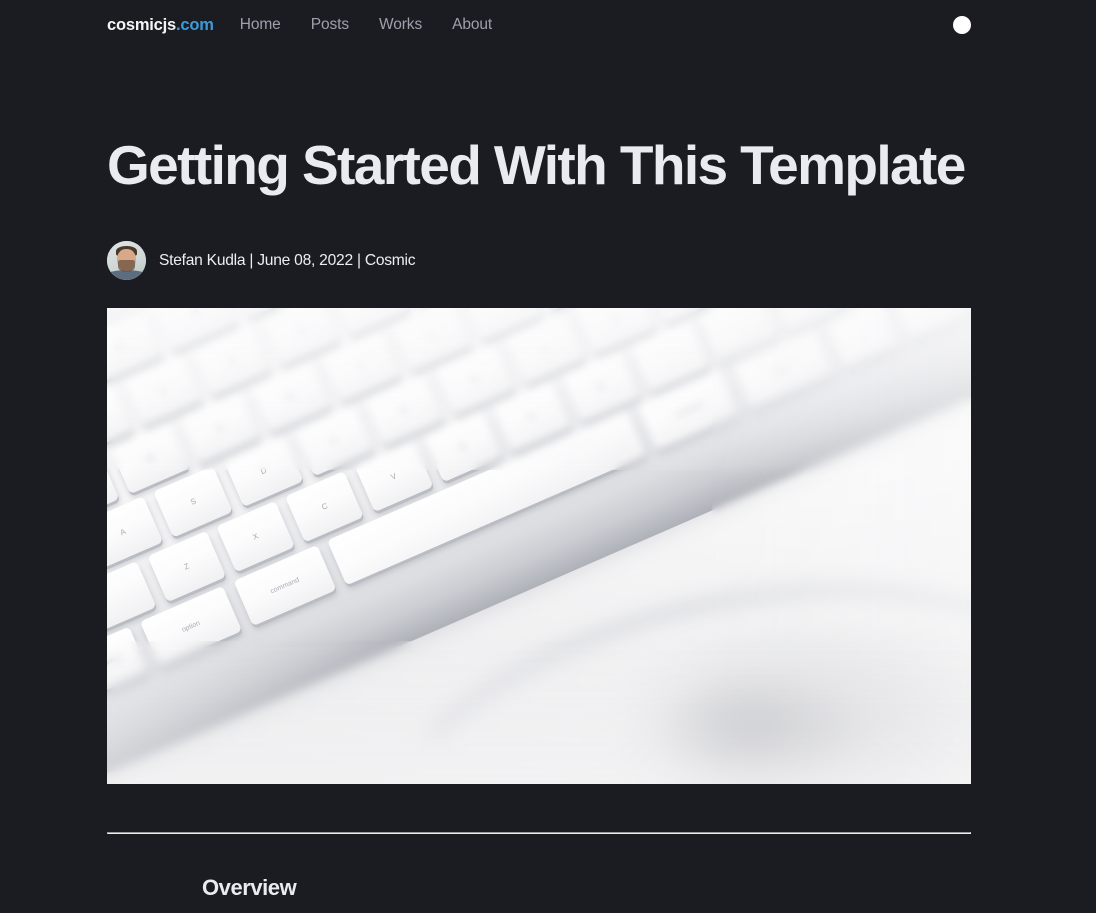 This screenshot has height=913, width=1096. Describe the element at coordinates (536, 165) in the screenshot. I see `page-title: Getting Started With This Template` at that location.